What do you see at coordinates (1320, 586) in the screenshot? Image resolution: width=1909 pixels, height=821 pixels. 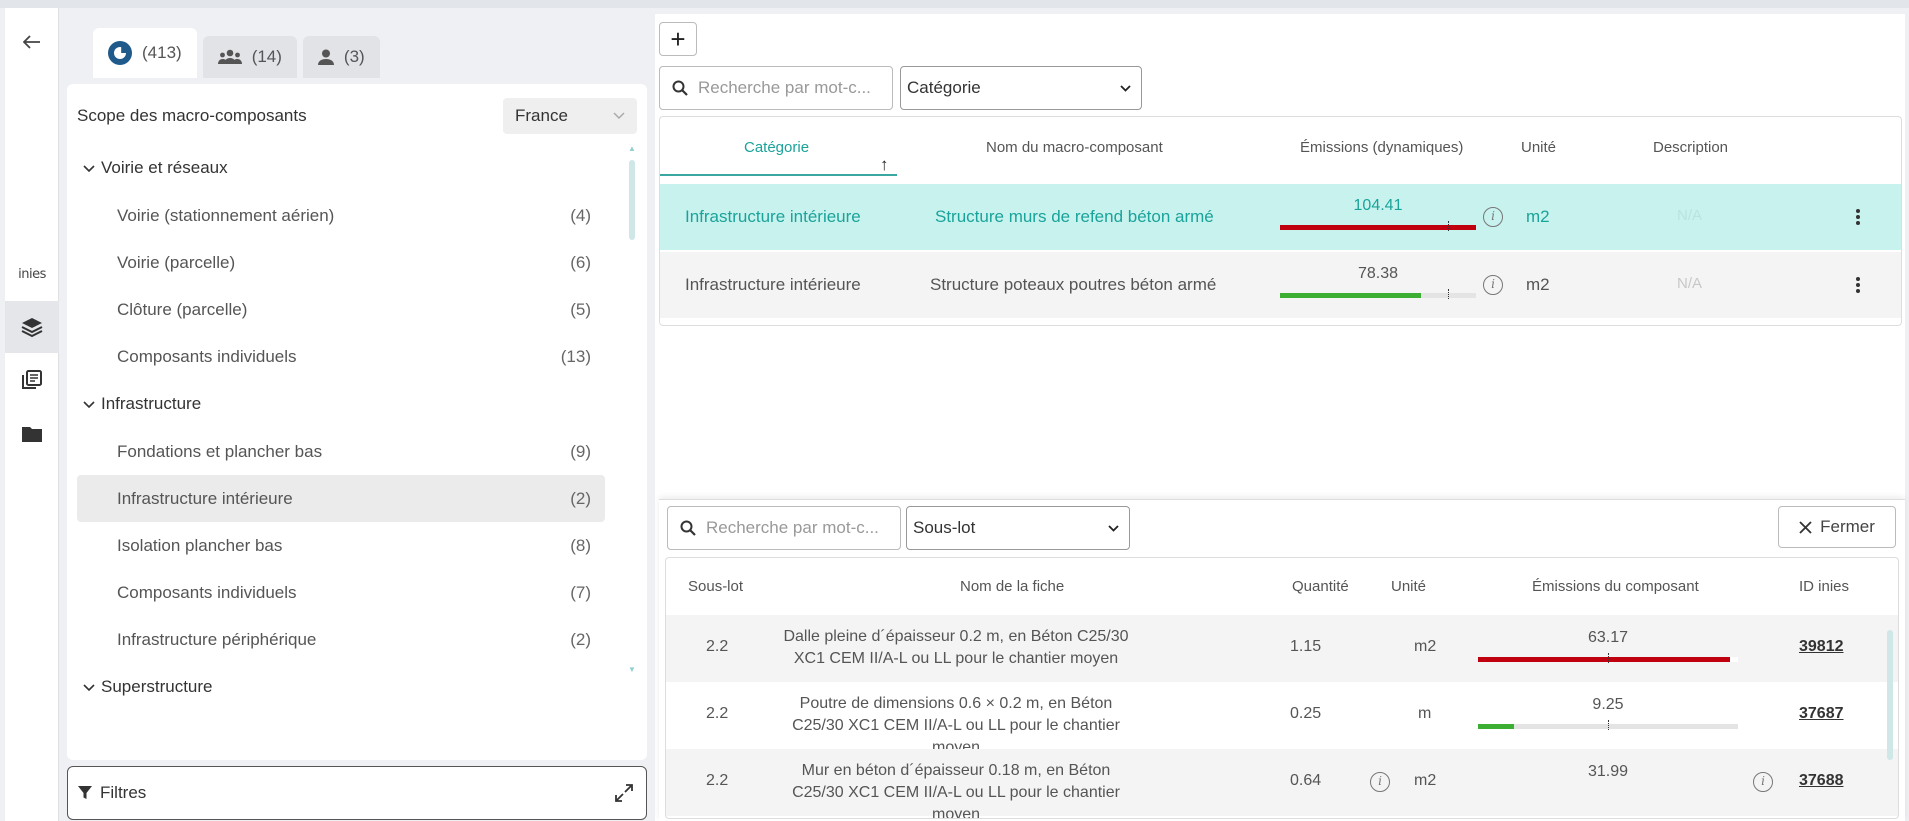 I see `column-header-quantite: Quantité` at bounding box center [1320, 586].